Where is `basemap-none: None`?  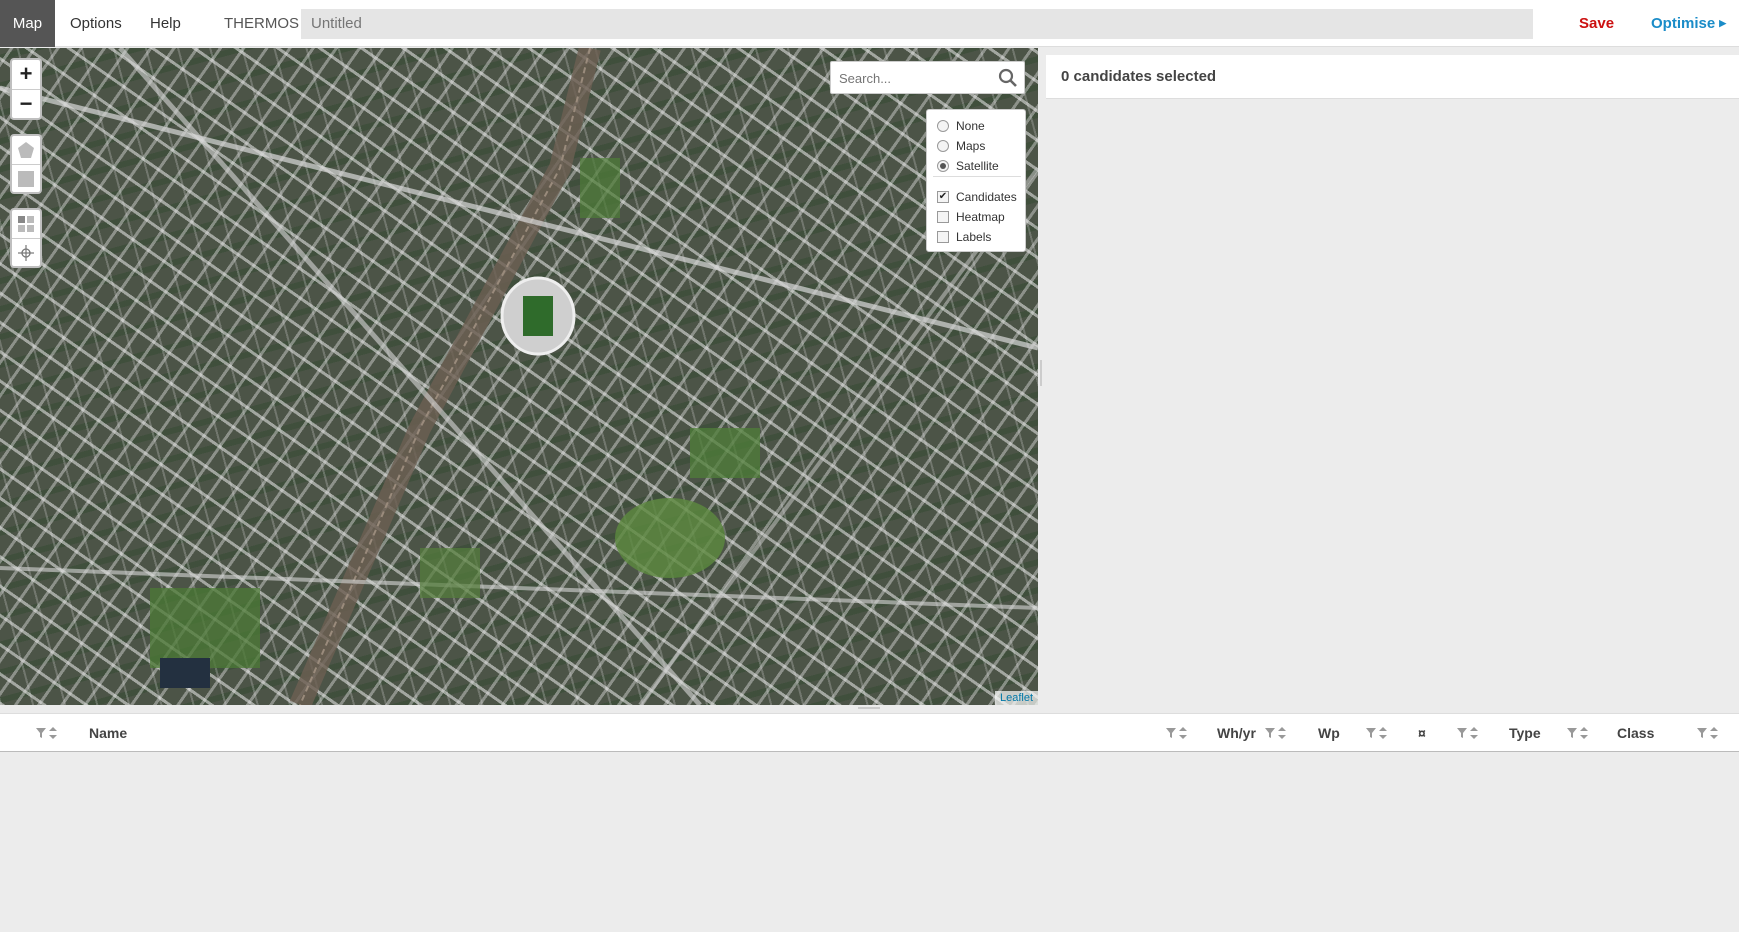 basemap-none: None is located at coordinates (961, 126).